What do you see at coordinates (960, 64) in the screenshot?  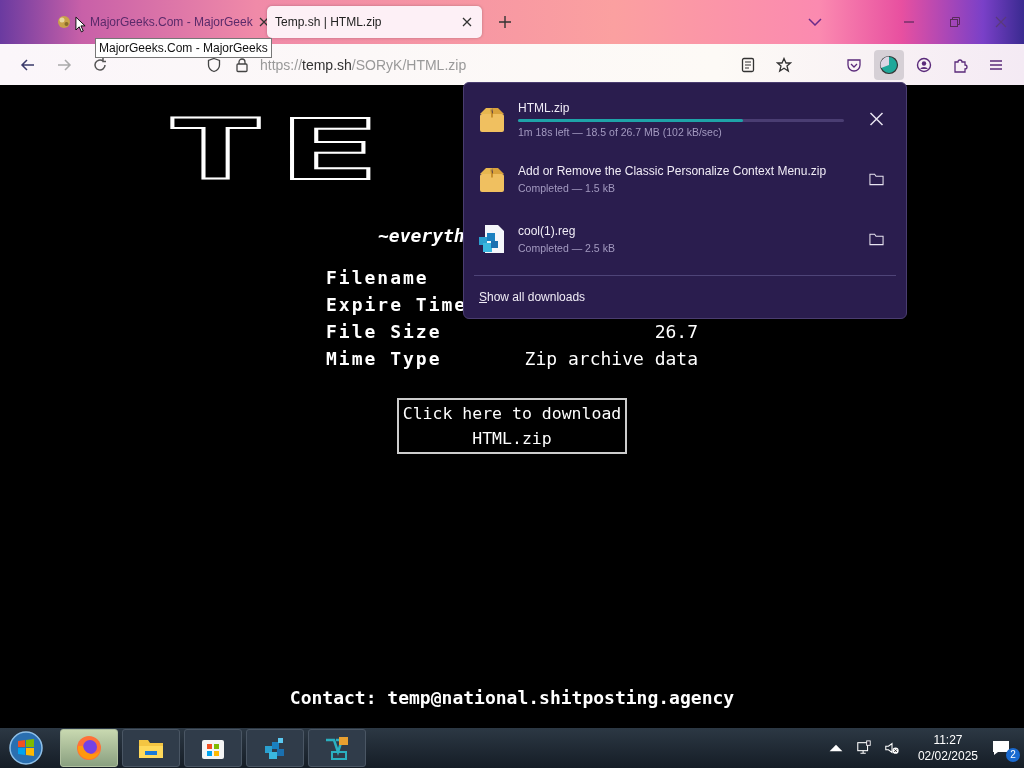 I see `extensions-icon` at bounding box center [960, 64].